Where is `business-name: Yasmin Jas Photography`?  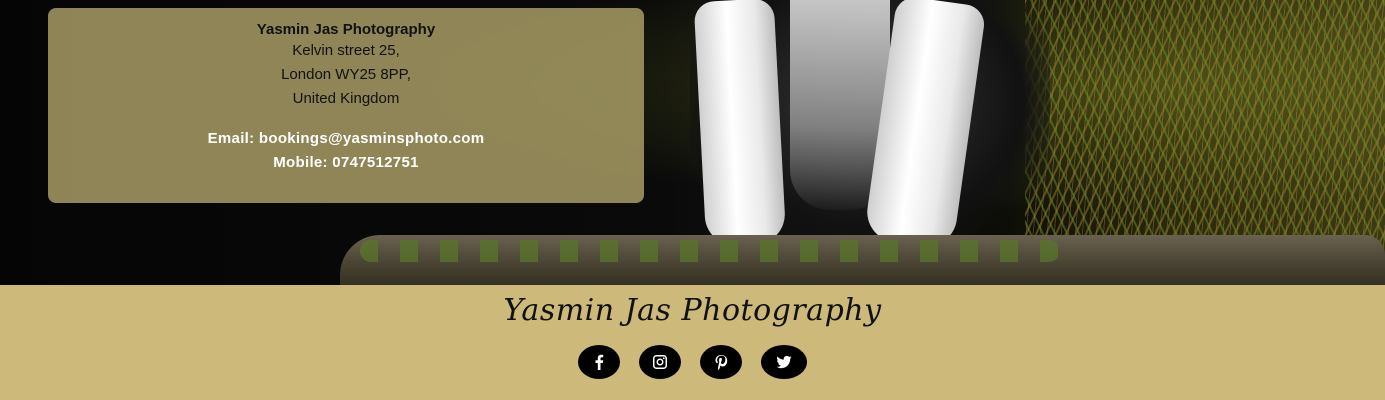
business-name: Yasmin Jas Photography is located at coordinates (346, 29).